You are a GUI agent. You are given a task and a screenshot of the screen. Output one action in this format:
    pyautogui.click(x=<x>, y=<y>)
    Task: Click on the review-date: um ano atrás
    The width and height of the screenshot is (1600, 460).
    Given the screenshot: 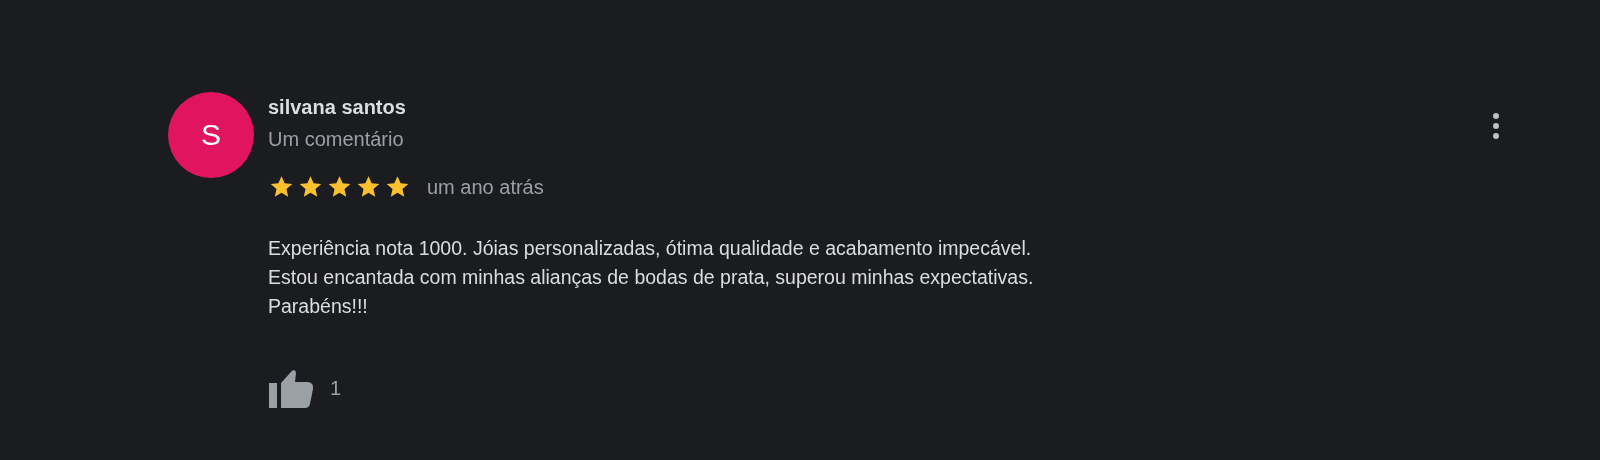 What is the action you would take?
    pyautogui.click(x=485, y=187)
    